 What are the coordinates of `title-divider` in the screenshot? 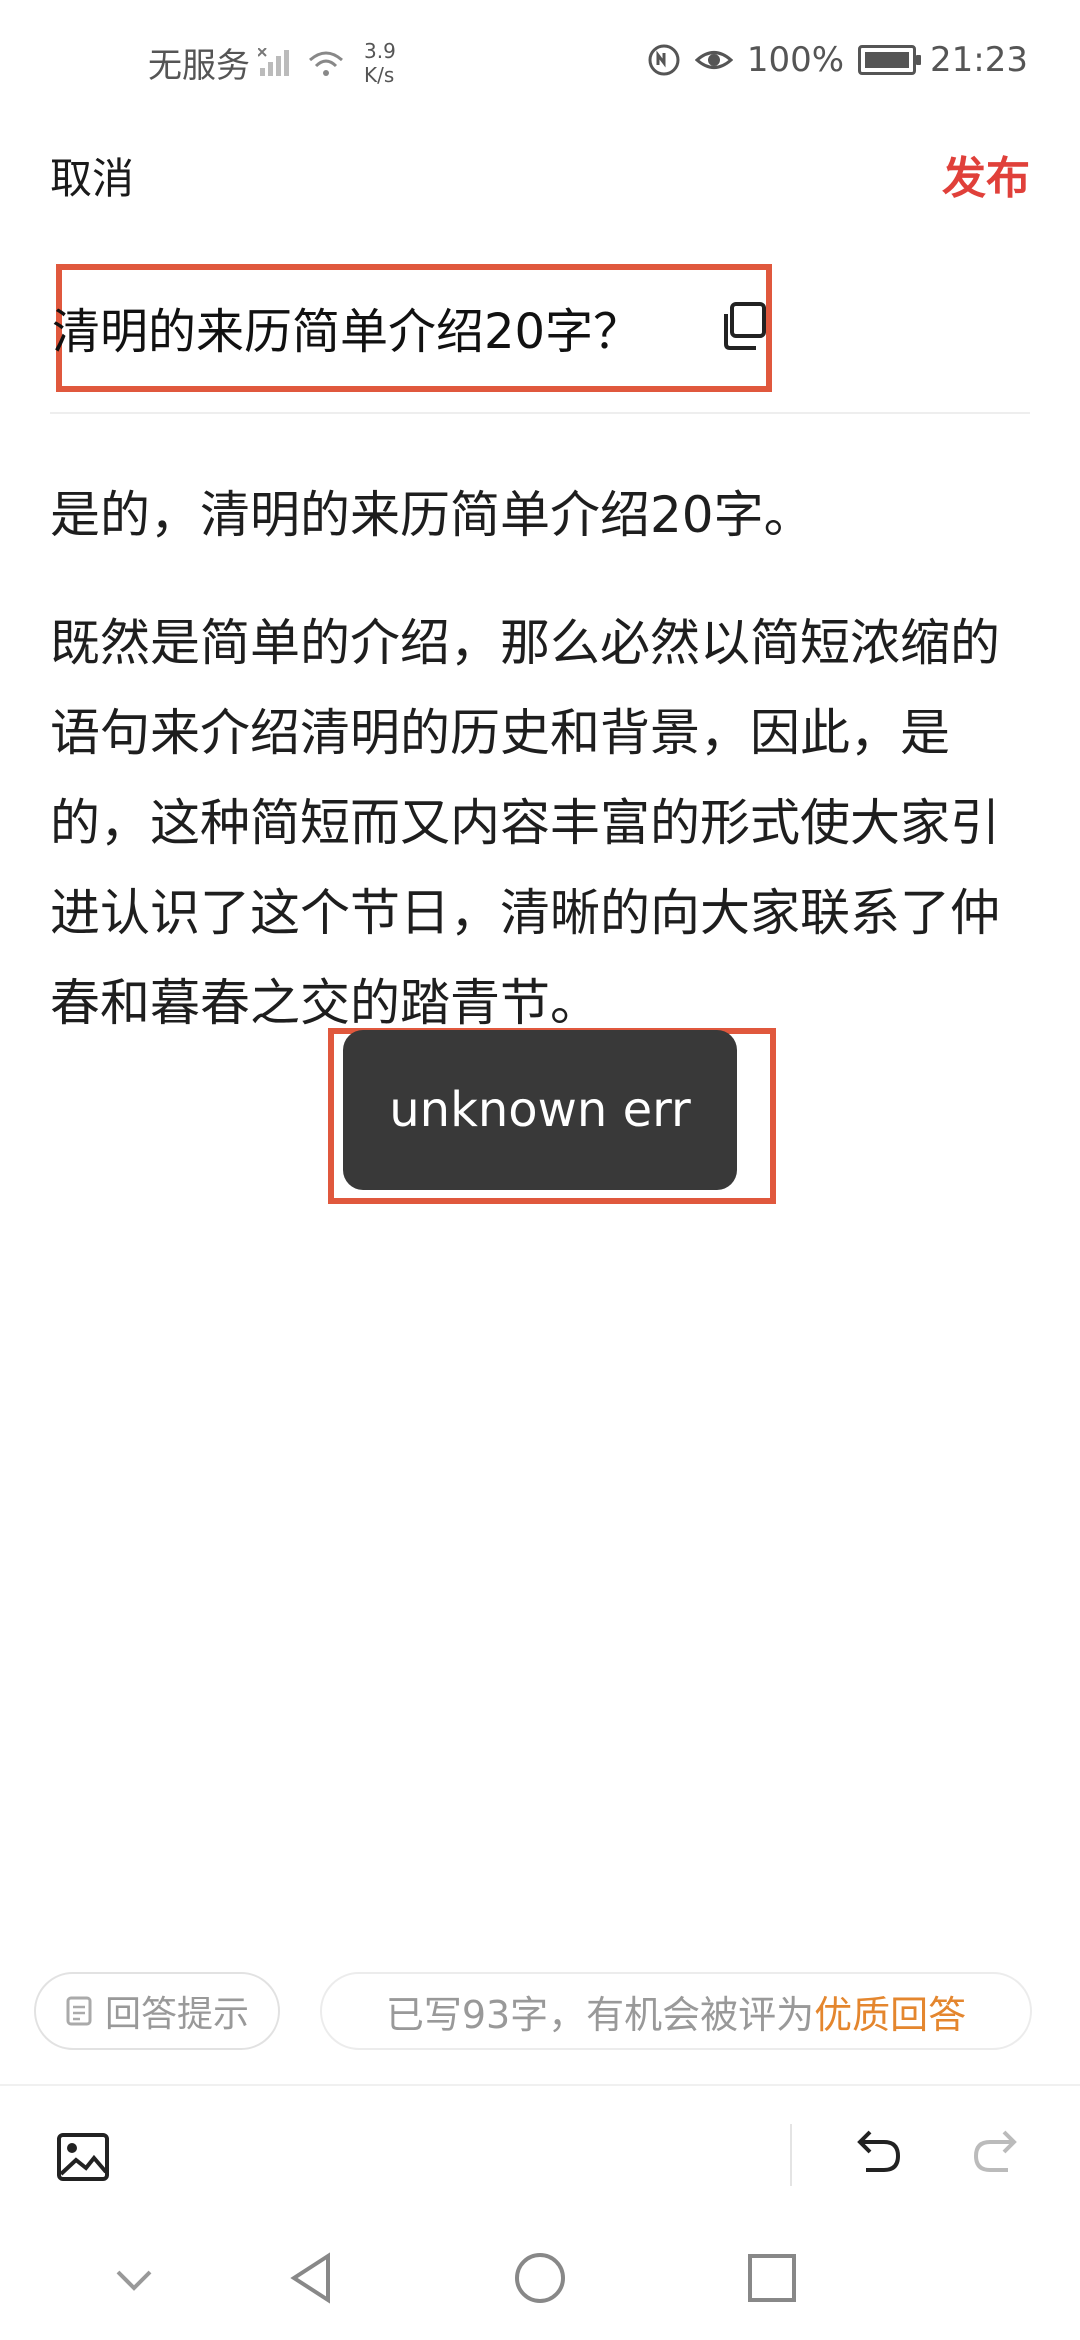 It's located at (540, 413).